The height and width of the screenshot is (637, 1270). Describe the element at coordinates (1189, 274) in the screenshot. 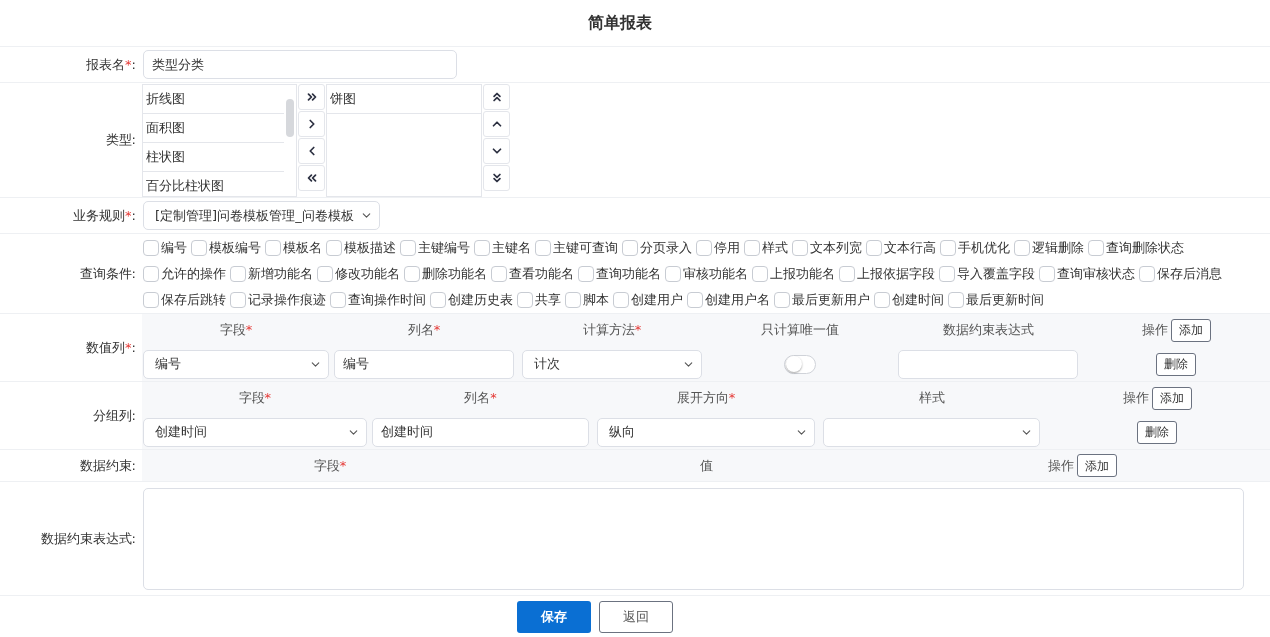

I see `checkbox-label: 保存后消息` at that location.